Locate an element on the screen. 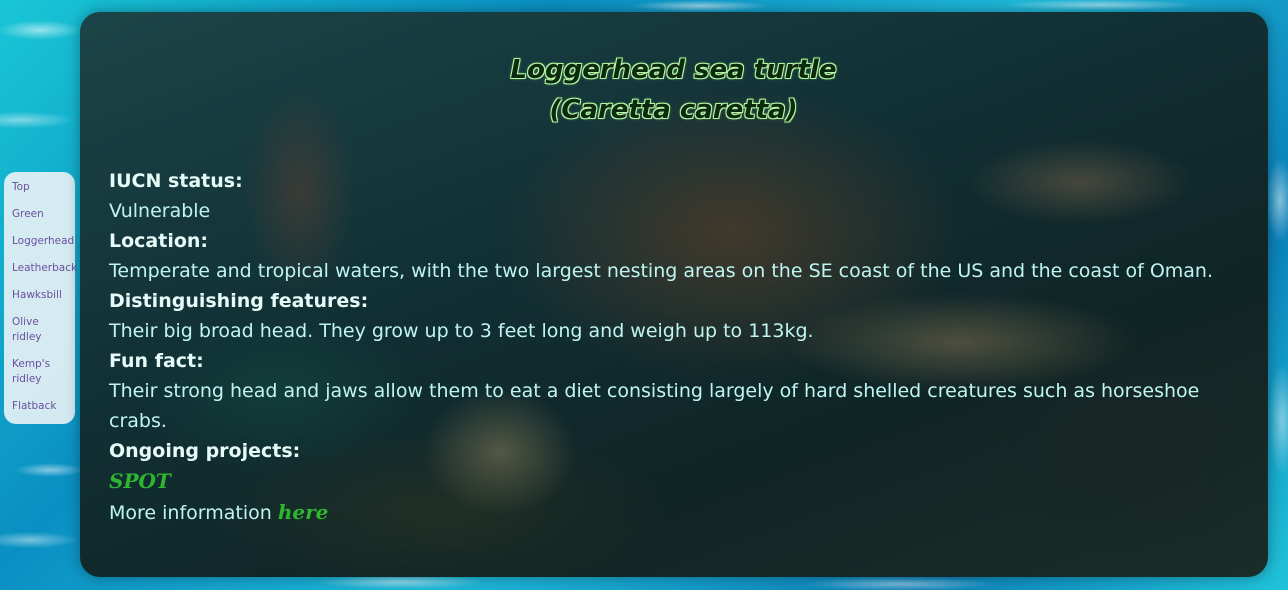 Image resolution: width=1288 pixels, height=590 pixels. nav-link-flatback: Flatback is located at coordinates (43, 406).